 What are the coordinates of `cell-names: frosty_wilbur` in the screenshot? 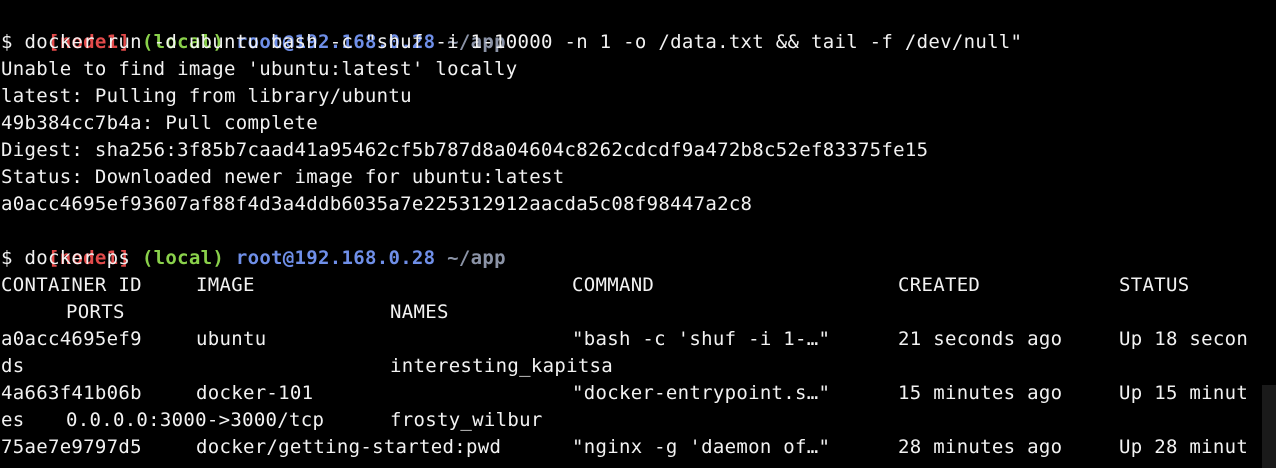 It's located at (466, 420).